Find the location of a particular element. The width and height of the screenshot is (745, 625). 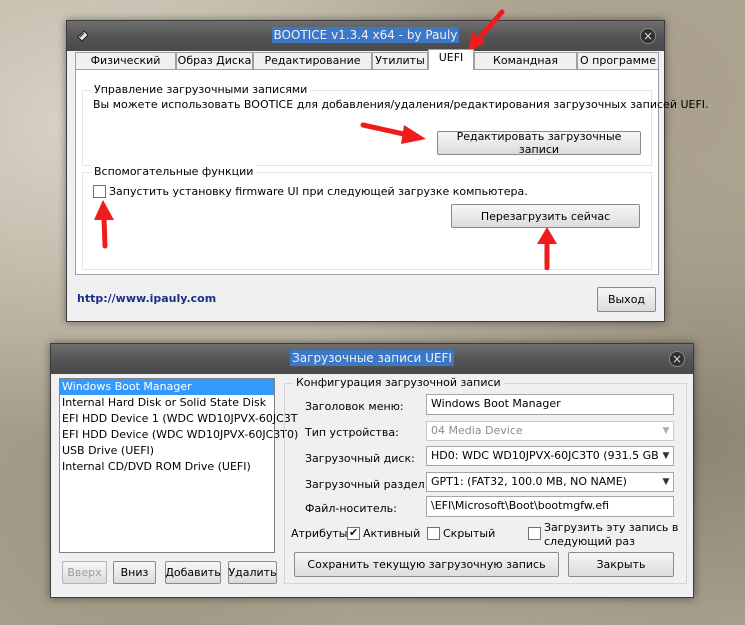

move-up-button: Вверх is located at coordinates (84, 572).